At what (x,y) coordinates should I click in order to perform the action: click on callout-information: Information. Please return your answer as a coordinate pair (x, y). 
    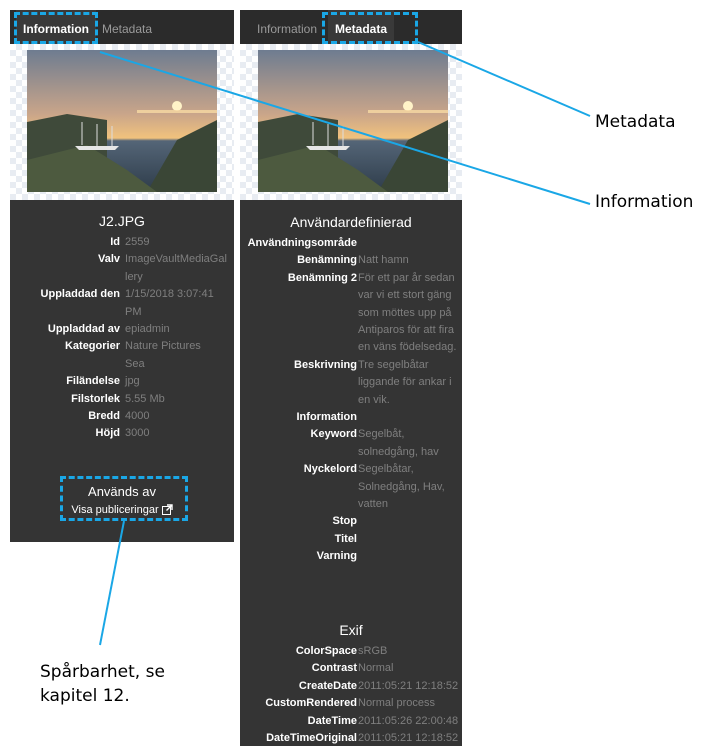
    Looking at the image, I should click on (644, 202).